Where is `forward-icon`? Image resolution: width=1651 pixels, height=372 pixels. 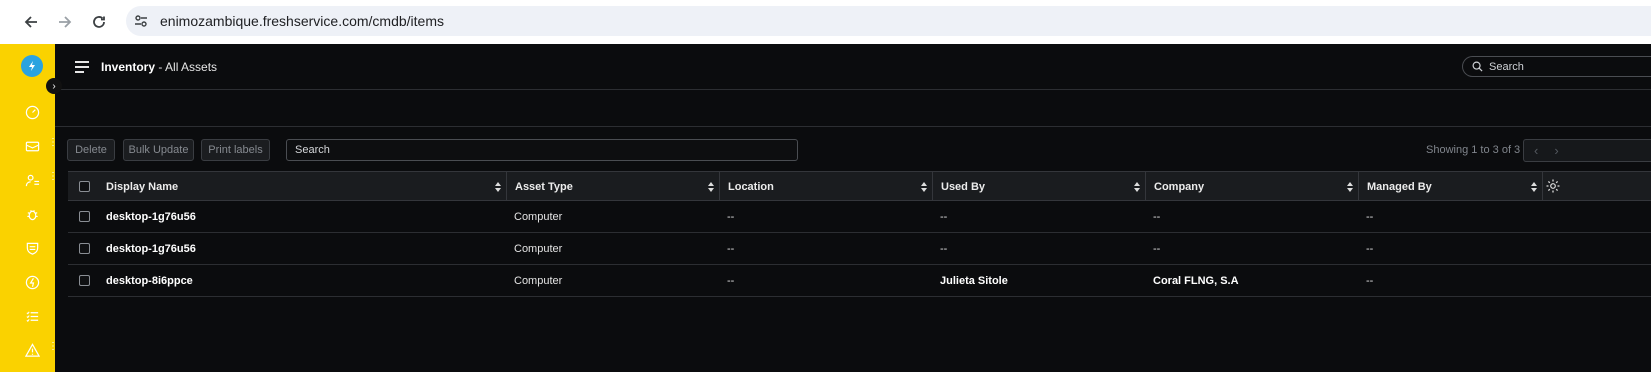 forward-icon is located at coordinates (65, 22).